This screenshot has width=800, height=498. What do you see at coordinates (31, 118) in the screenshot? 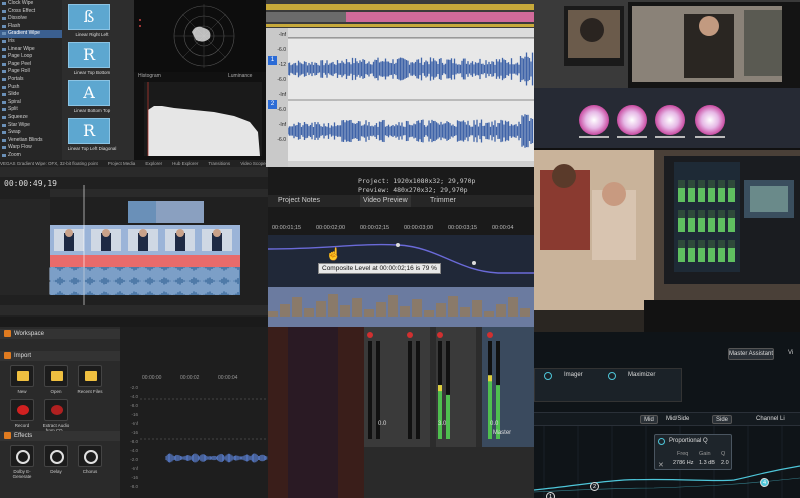
I see `transition-list-item: Squeeze` at bounding box center [31, 118].